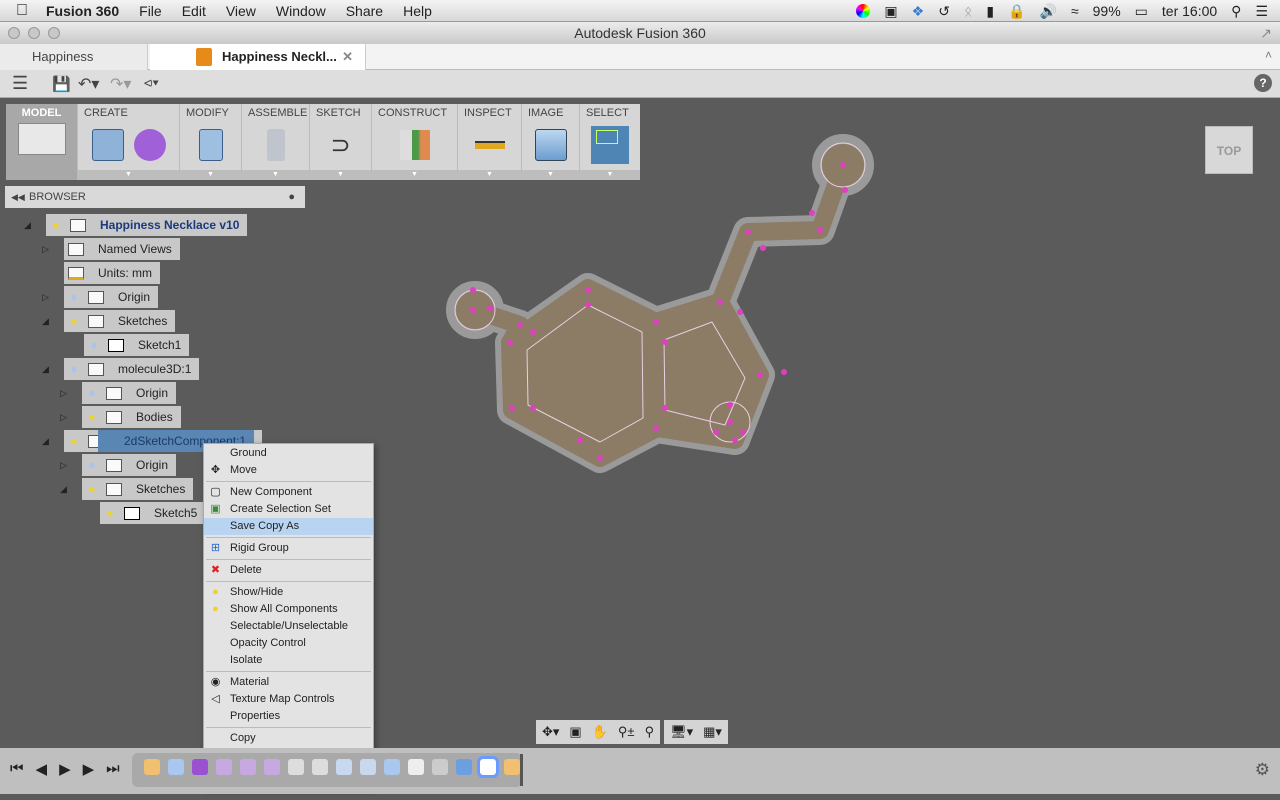 The image size is (1280, 800). Describe the element at coordinates (288, 660) in the screenshot. I see `menu-item-isolate: Isolate` at that location.